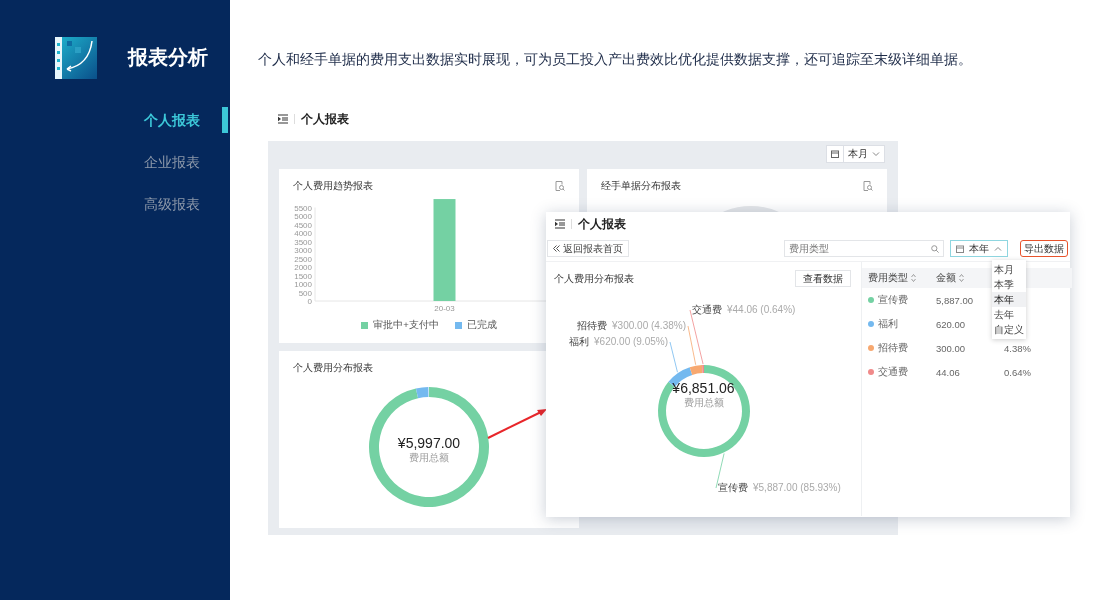 This screenshot has width=1099, height=600. Describe the element at coordinates (641, 185) in the screenshot. I see `card-title: 经手单据分布报表` at that location.